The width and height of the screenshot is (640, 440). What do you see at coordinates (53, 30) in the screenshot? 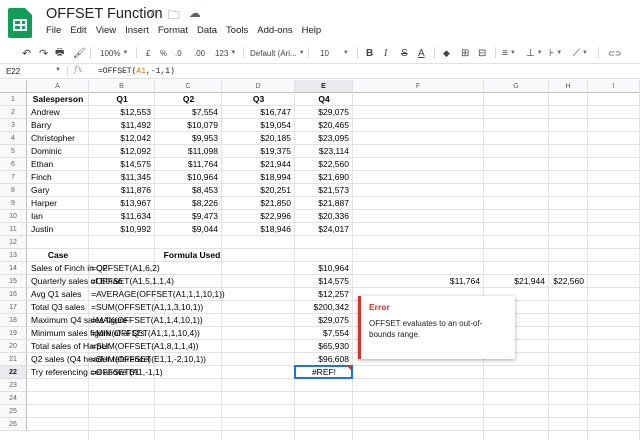
I see `menu-file: File` at bounding box center [53, 30].